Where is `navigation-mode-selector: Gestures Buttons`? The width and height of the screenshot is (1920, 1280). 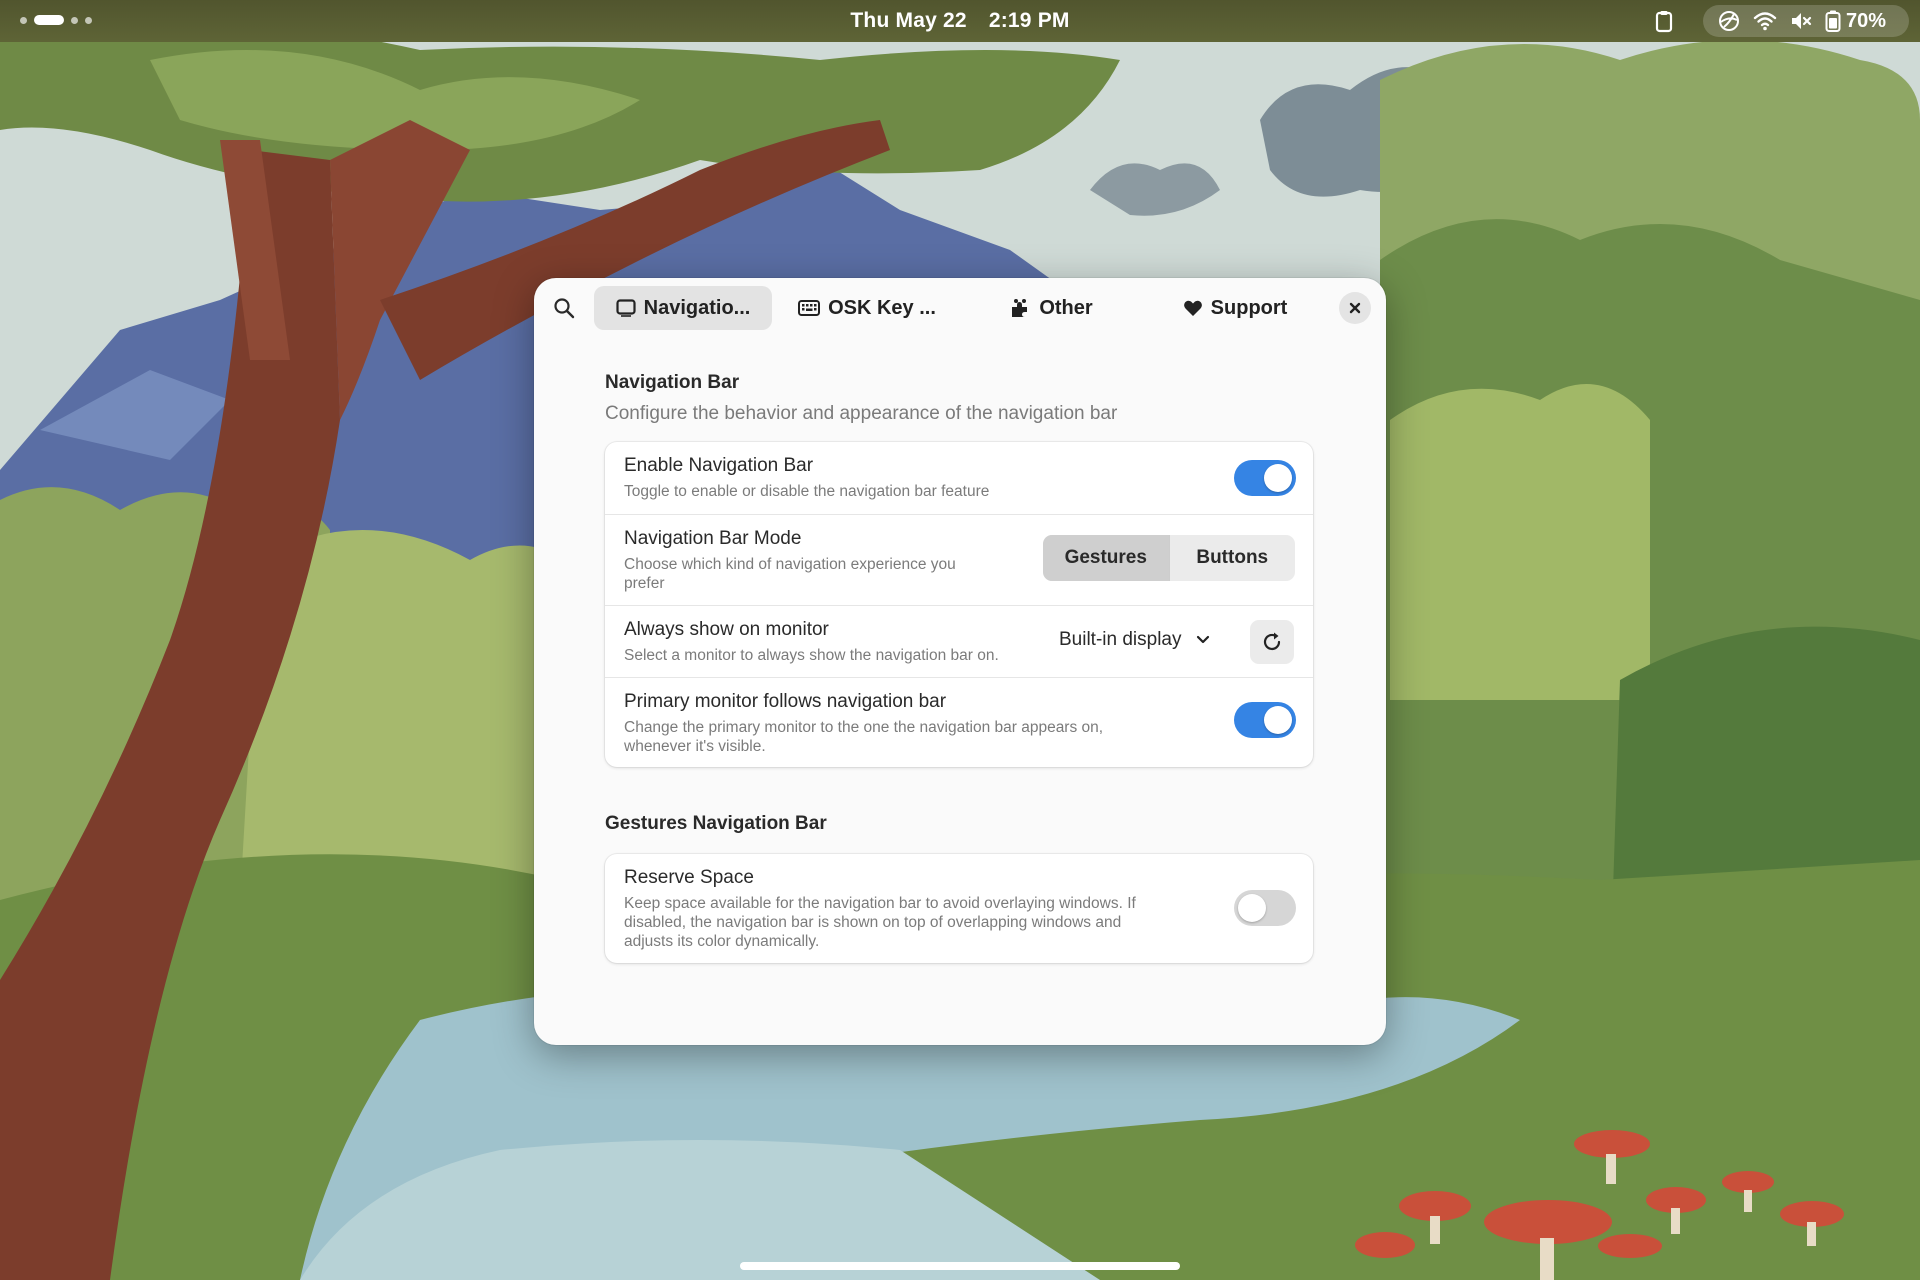 navigation-mode-selector: Gestures Buttons is located at coordinates (1169, 558).